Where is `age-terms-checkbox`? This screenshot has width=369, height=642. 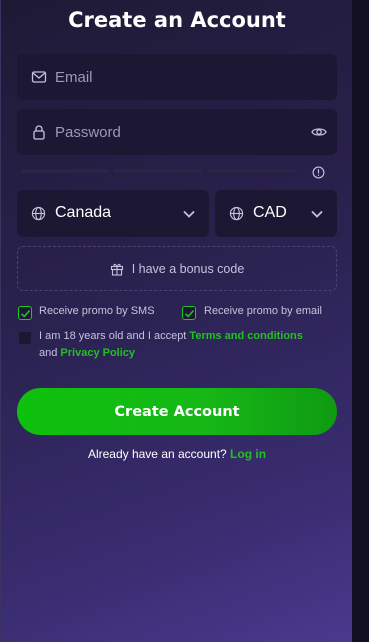 age-terms-checkbox is located at coordinates (25, 338).